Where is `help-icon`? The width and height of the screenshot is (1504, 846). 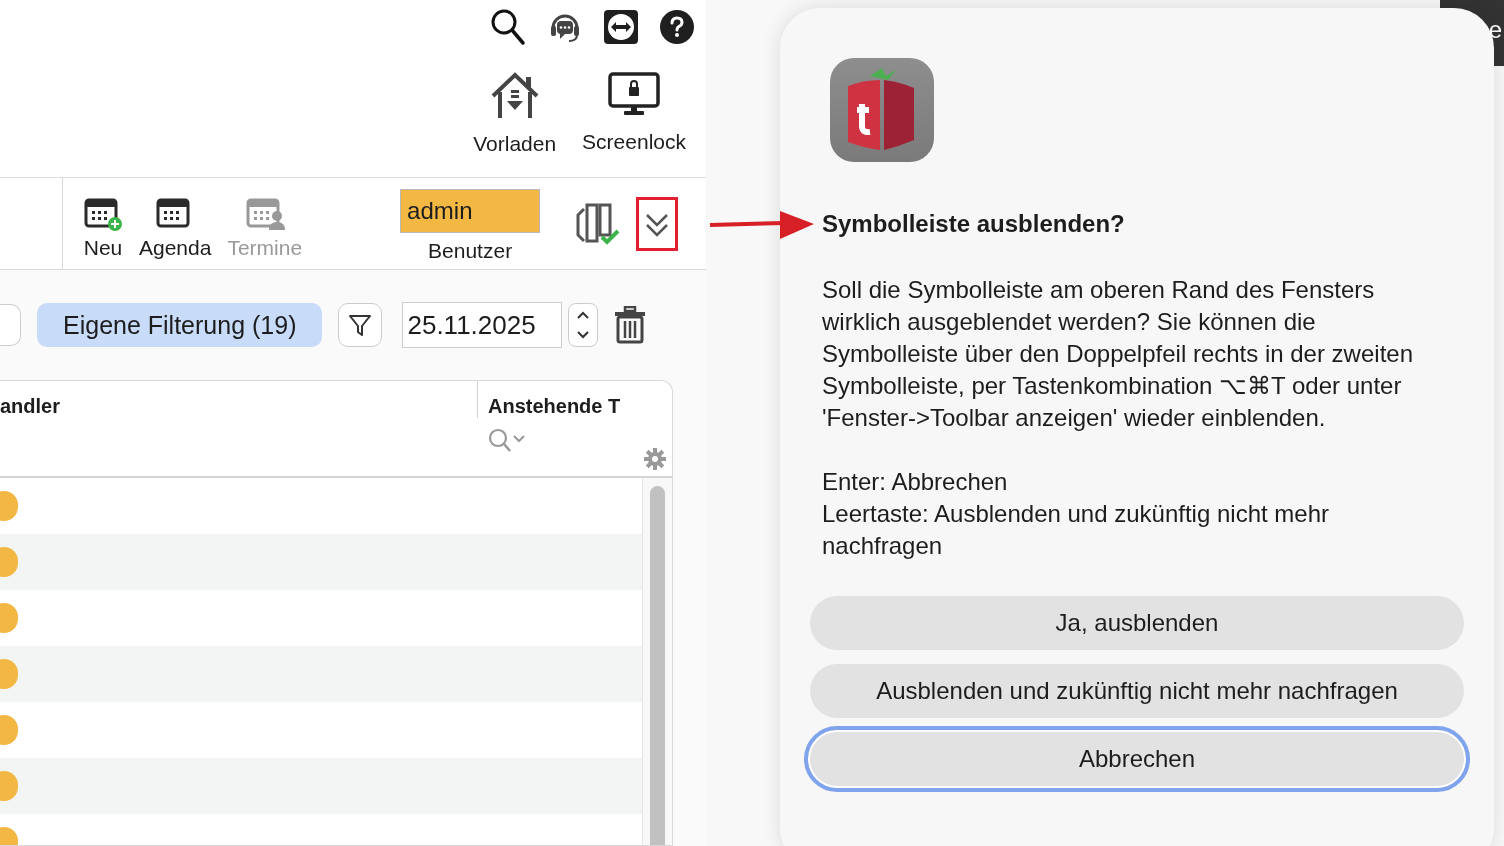 help-icon is located at coordinates (677, 27).